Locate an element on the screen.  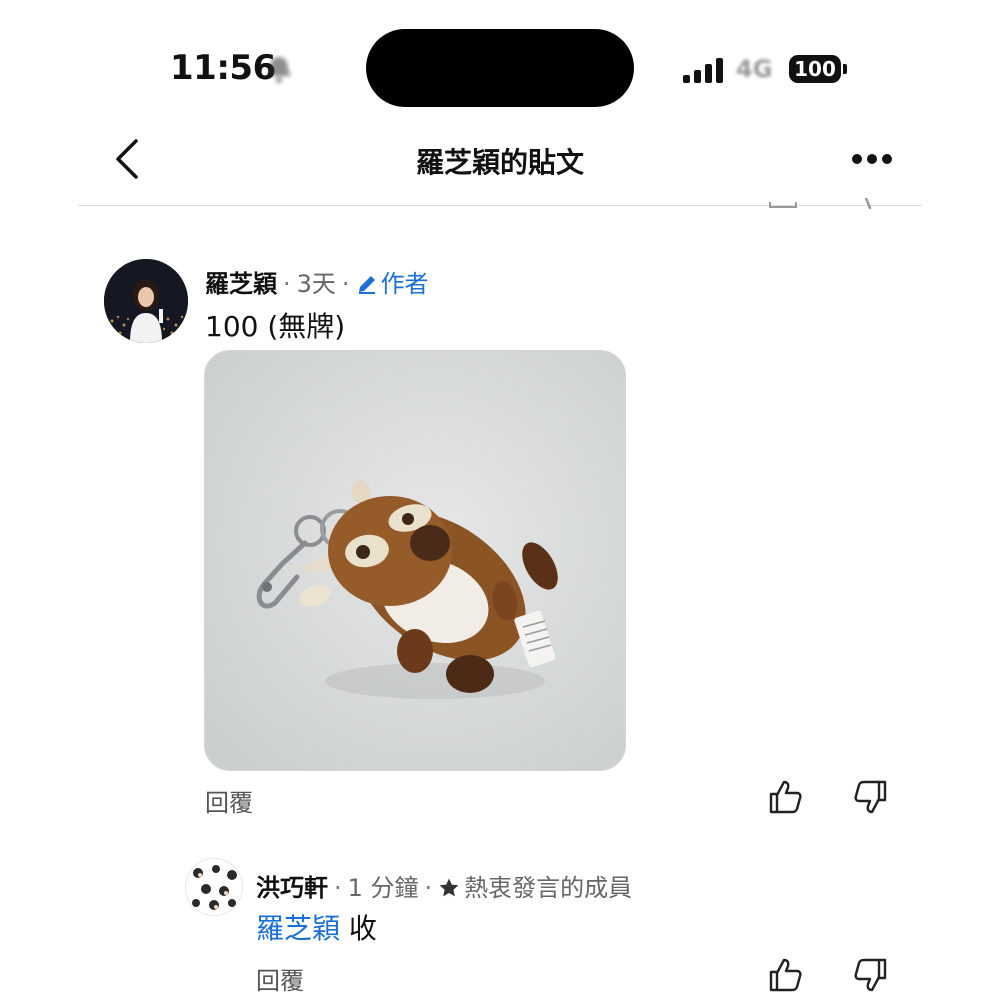
battery-tip is located at coordinates (845, 69).